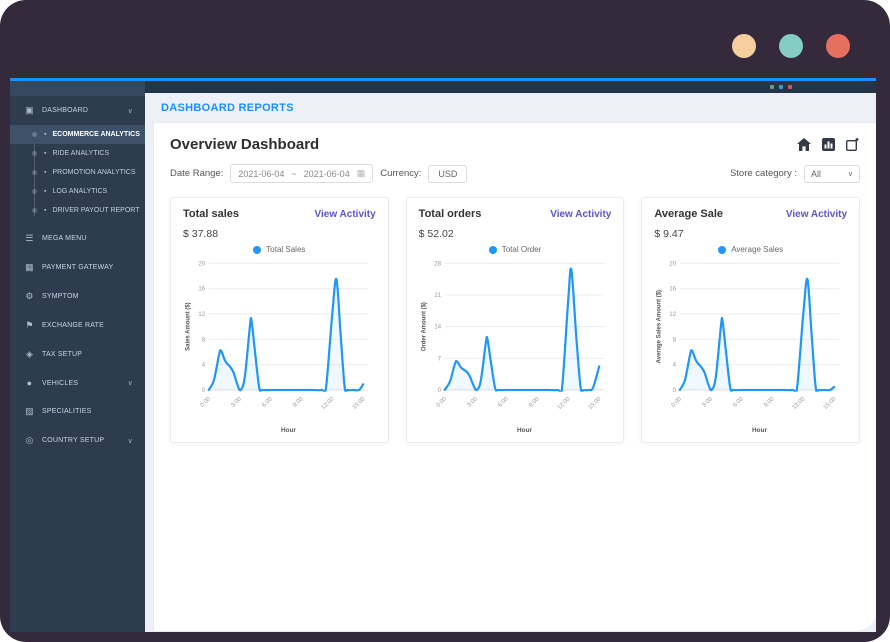 The height and width of the screenshot is (642, 890). Describe the element at coordinates (29, 267) in the screenshot. I see `sidebar-item-icon: ▦` at that location.